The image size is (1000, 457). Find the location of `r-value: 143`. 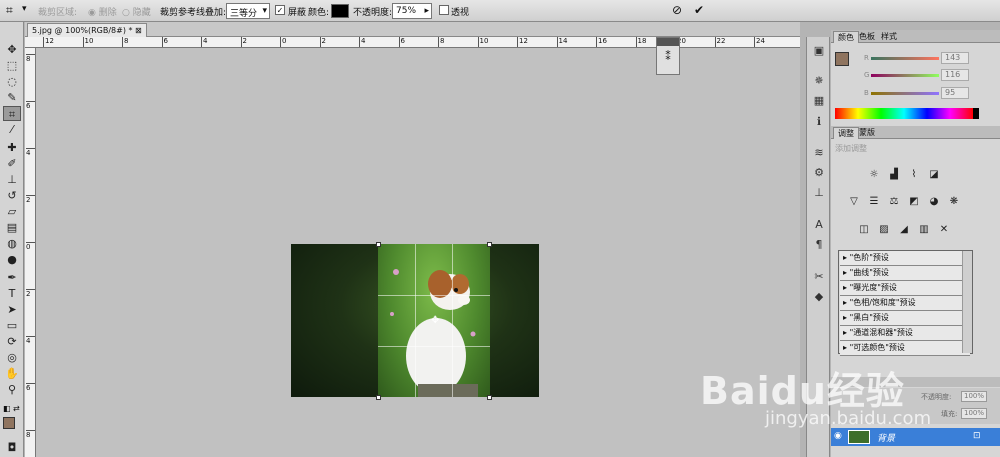

r-value: 143 is located at coordinates (955, 58).